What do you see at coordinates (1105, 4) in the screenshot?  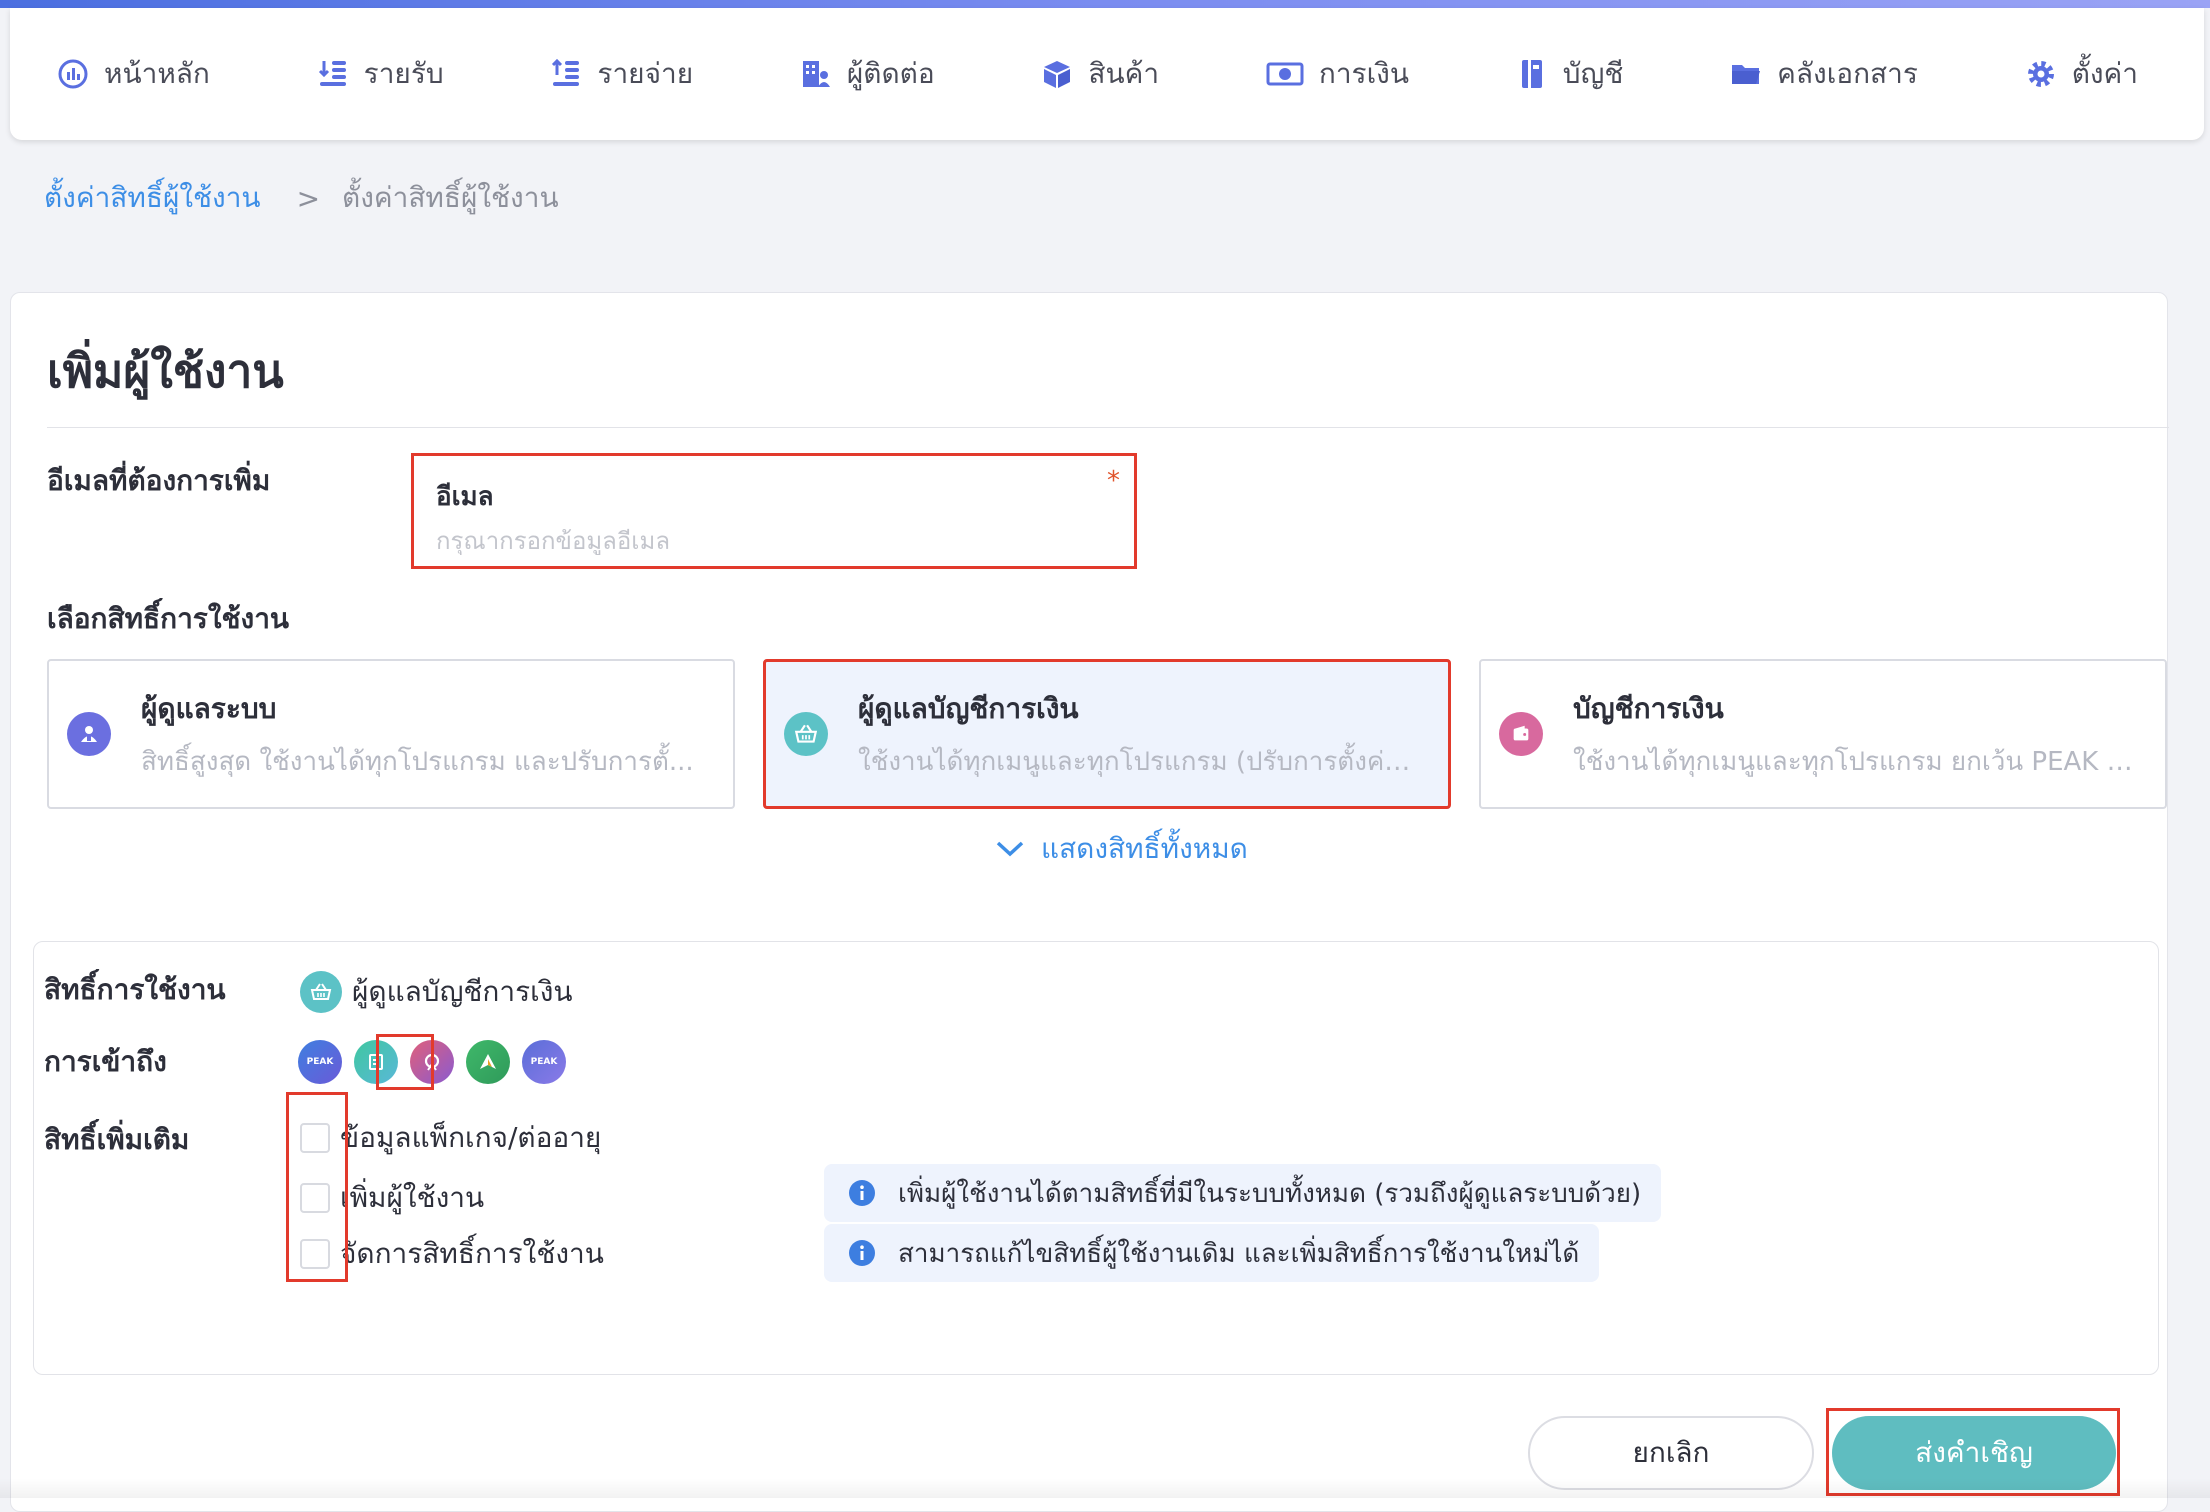 I see `top-accent-bar` at bounding box center [1105, 4].